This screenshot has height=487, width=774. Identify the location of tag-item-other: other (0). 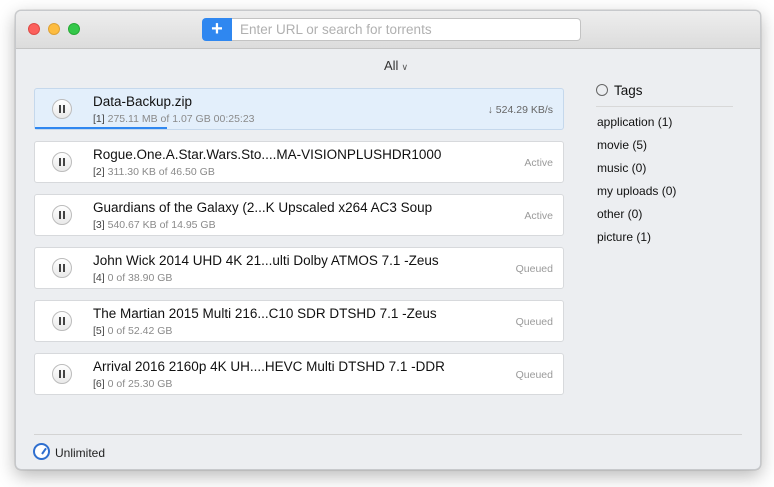
(619, 214).